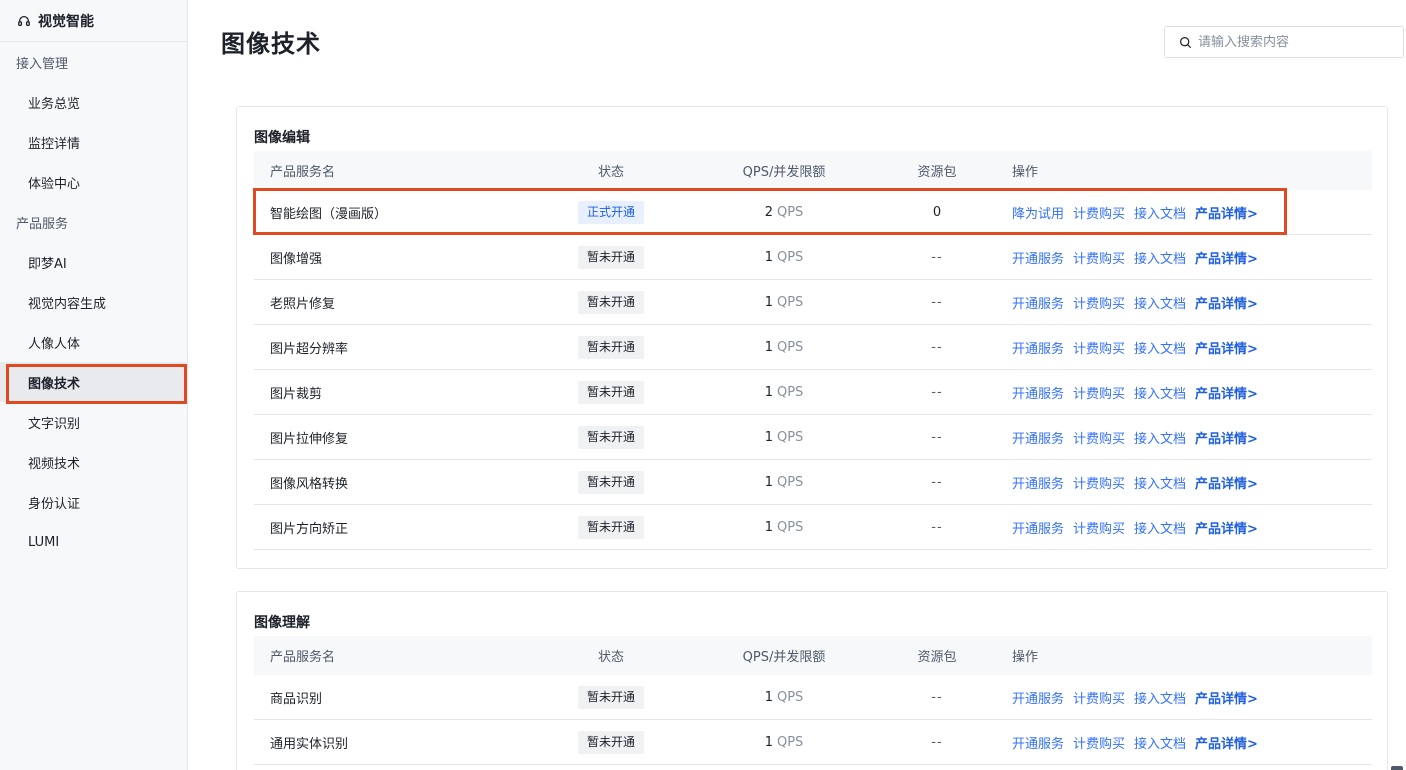 This screenshot has height=770, width=1406. What do you see at coordinates (1397, 768) in the screenshot?
I see `corner-widget` at bounding box center [1397, 768].